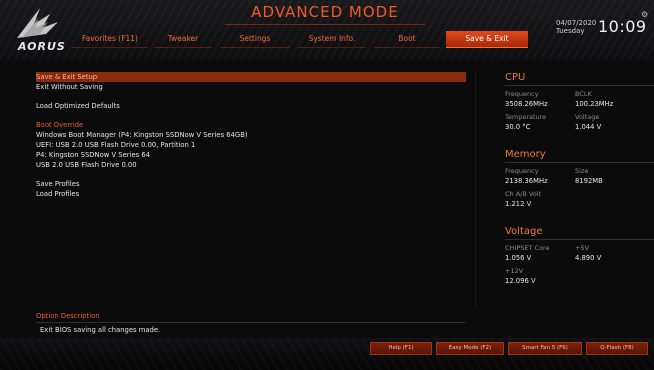  Describe the element at coordinates (523, 194) in the screenshot. I see `memory-chab-label: Ch A/B Volt` at that location.